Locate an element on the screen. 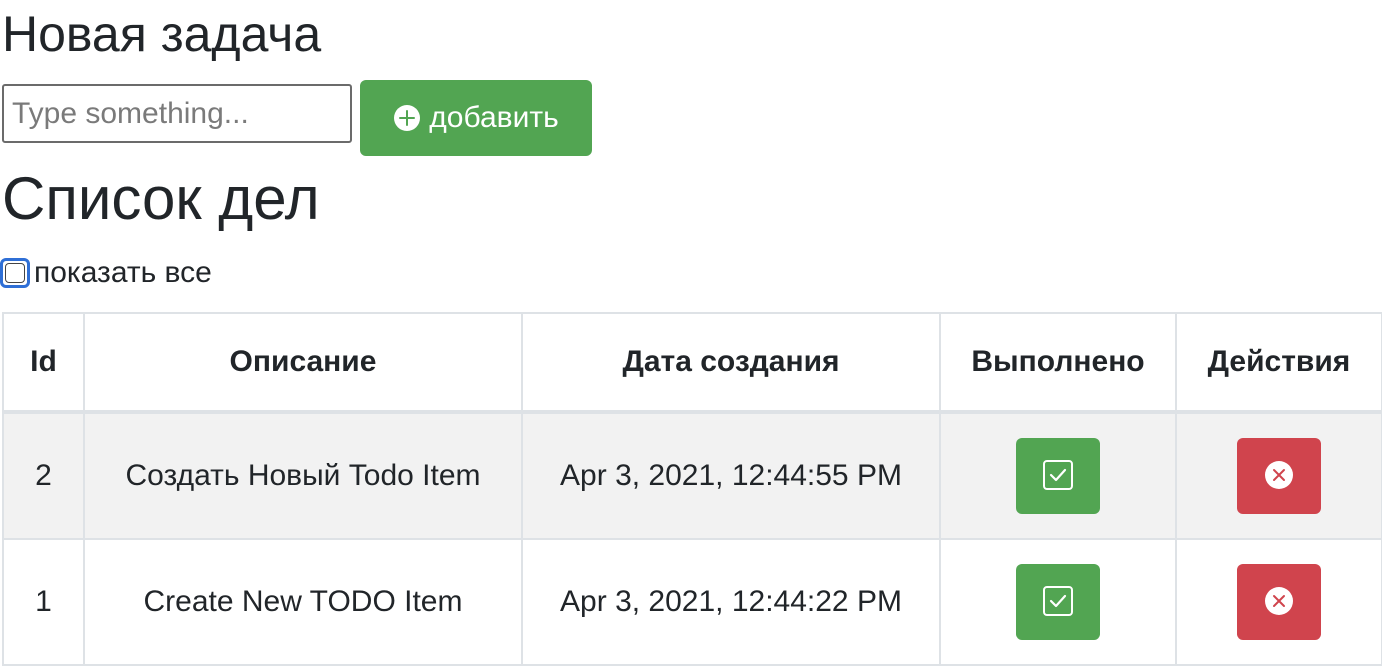  todo-list-heading: Список дел is located at coordinates (161, 198).